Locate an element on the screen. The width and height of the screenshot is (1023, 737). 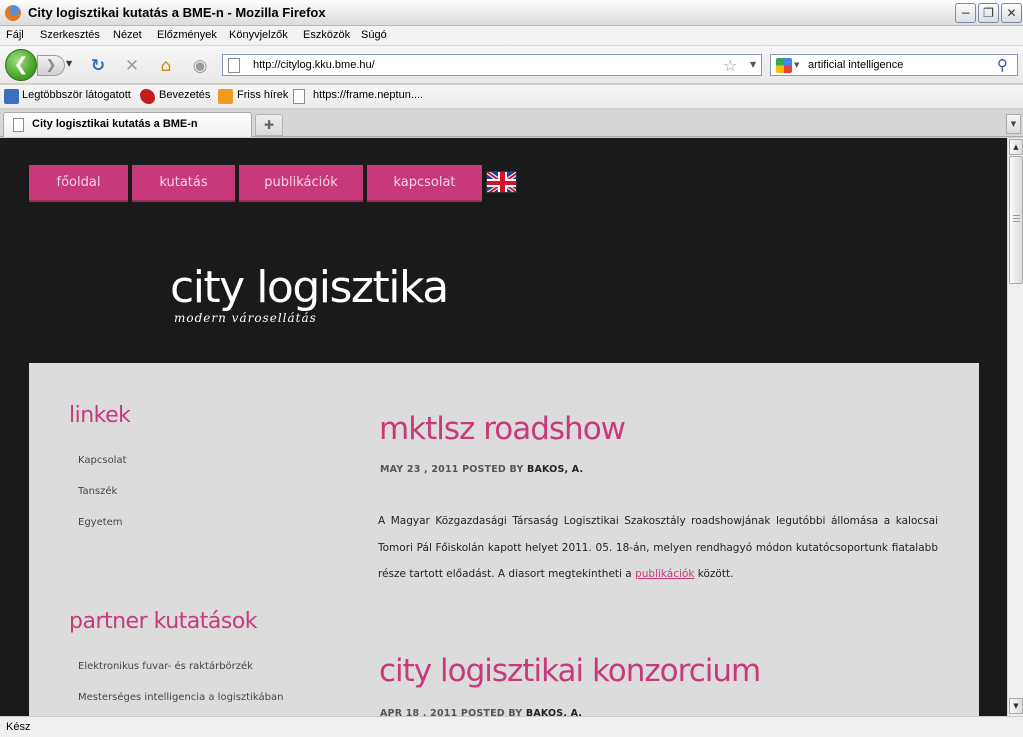
vertical-scrollbar: ▲ ▼ is located at coordinates (1015, 427).